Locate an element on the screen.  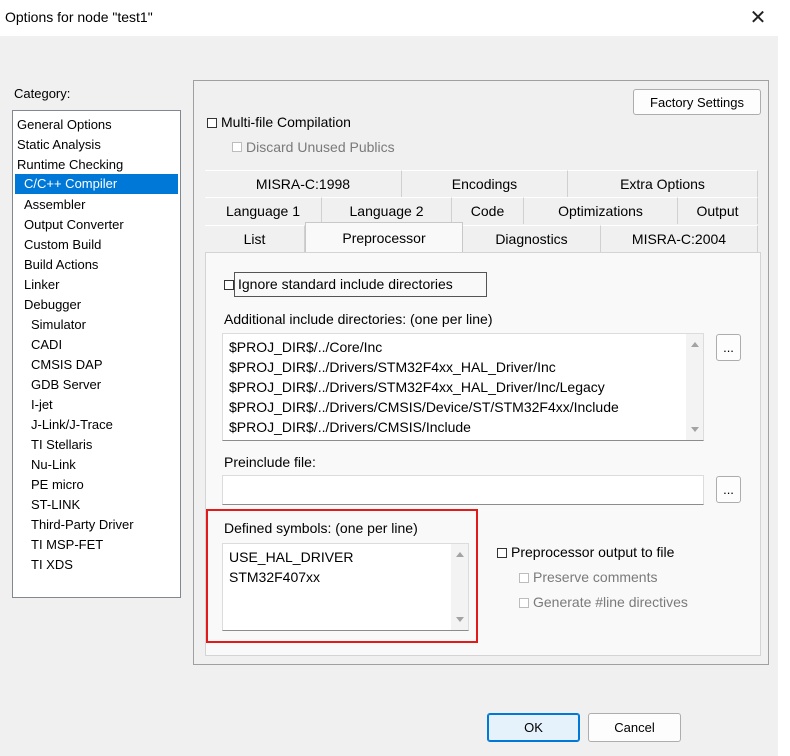
category-item-pe-micro: PE micro is located at coordinates (49, 485).